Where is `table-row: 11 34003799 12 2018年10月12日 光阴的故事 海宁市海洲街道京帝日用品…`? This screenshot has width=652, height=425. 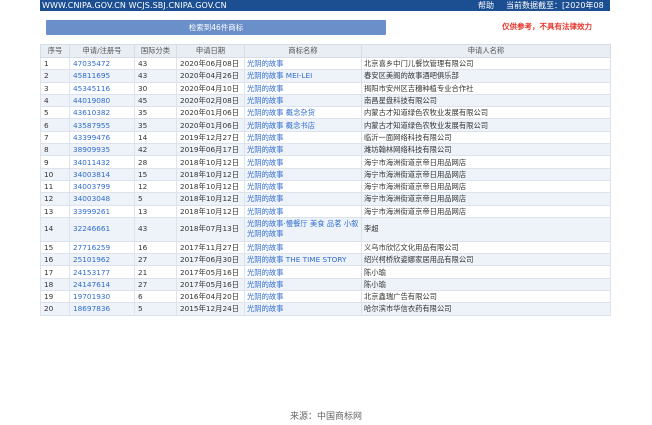
table-row: 11 34003799 12 2018年10月12日 光阴的故事 海宁市海洲街道京帝日用品… is located at coordinates (325, 186).